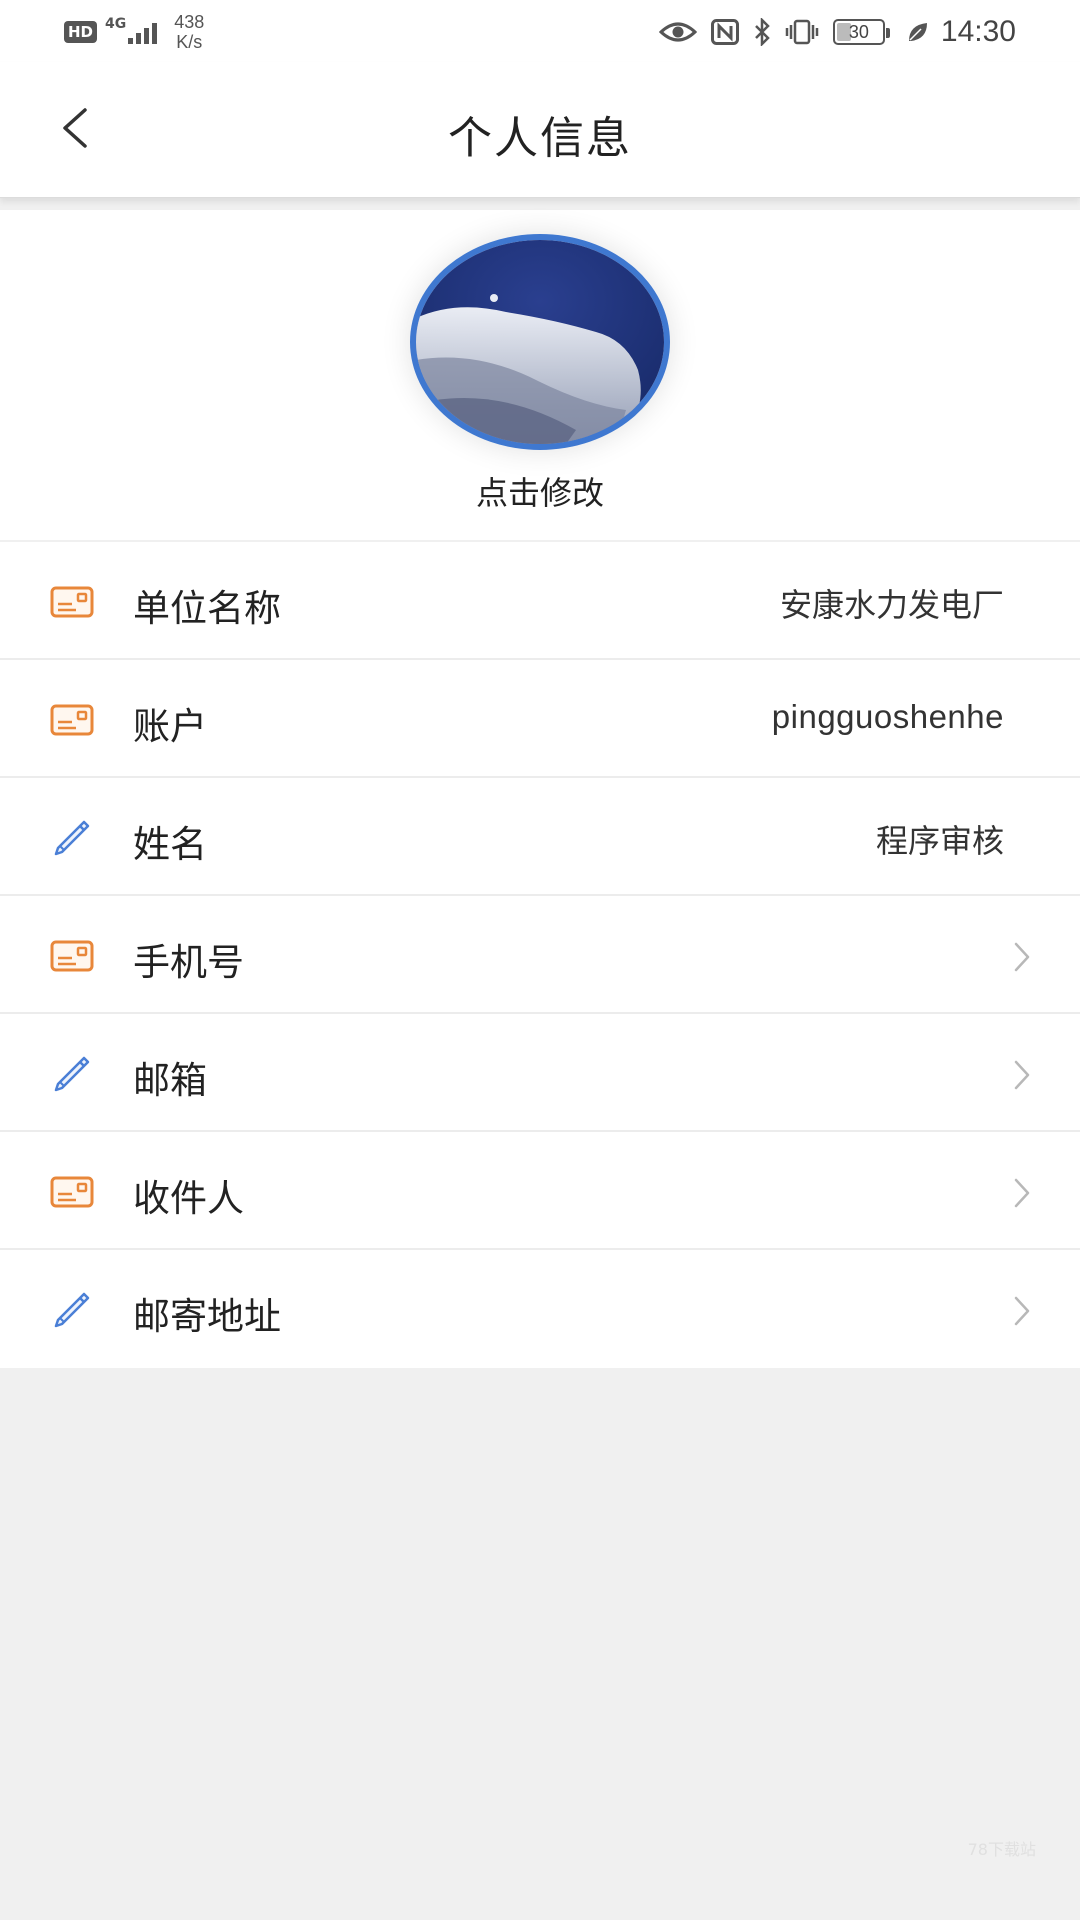 The height and width of the screenshot is (1920, 1080). I want to click on row-label: 单位名称, so click(207, 608).